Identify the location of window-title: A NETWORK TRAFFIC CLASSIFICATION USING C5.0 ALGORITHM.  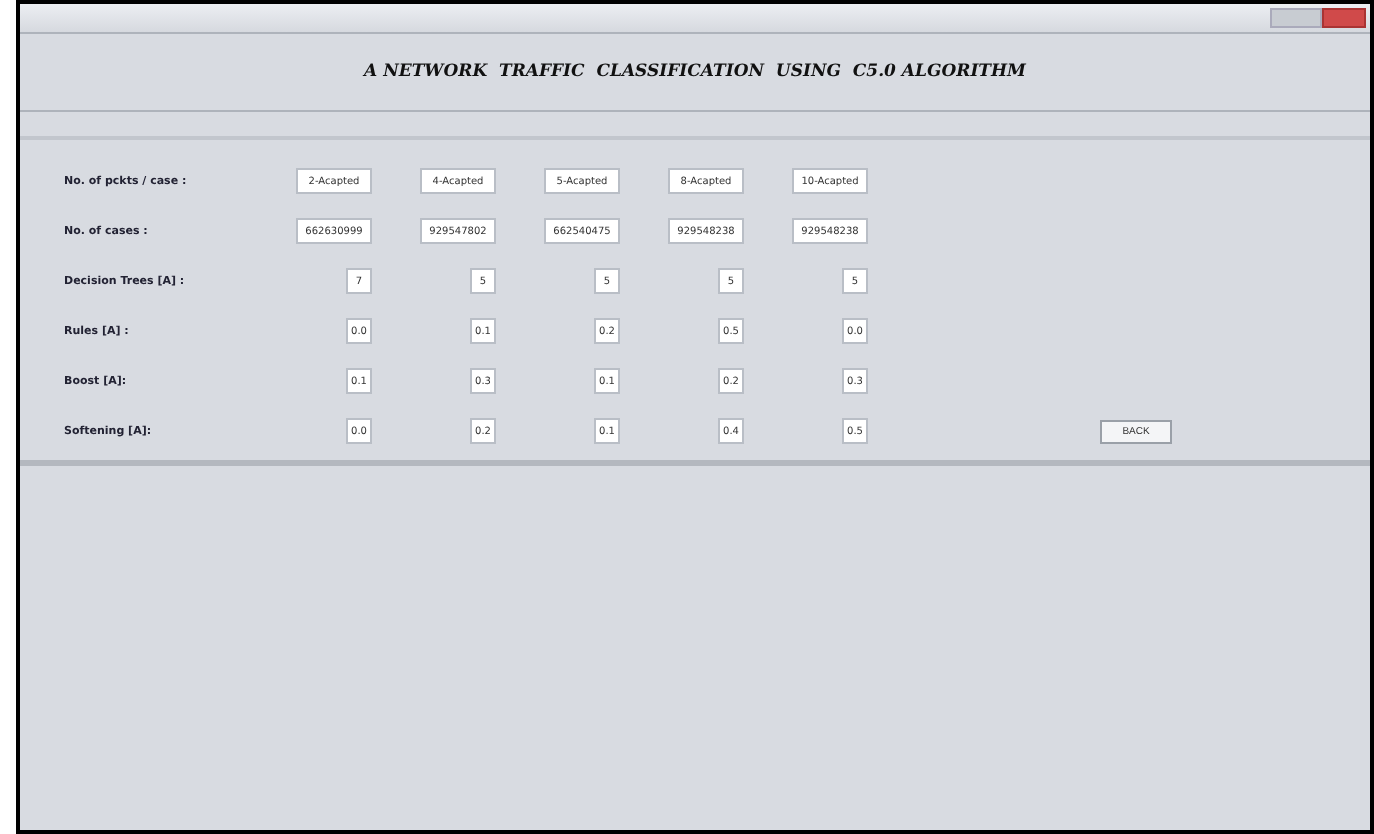
(695, 72).